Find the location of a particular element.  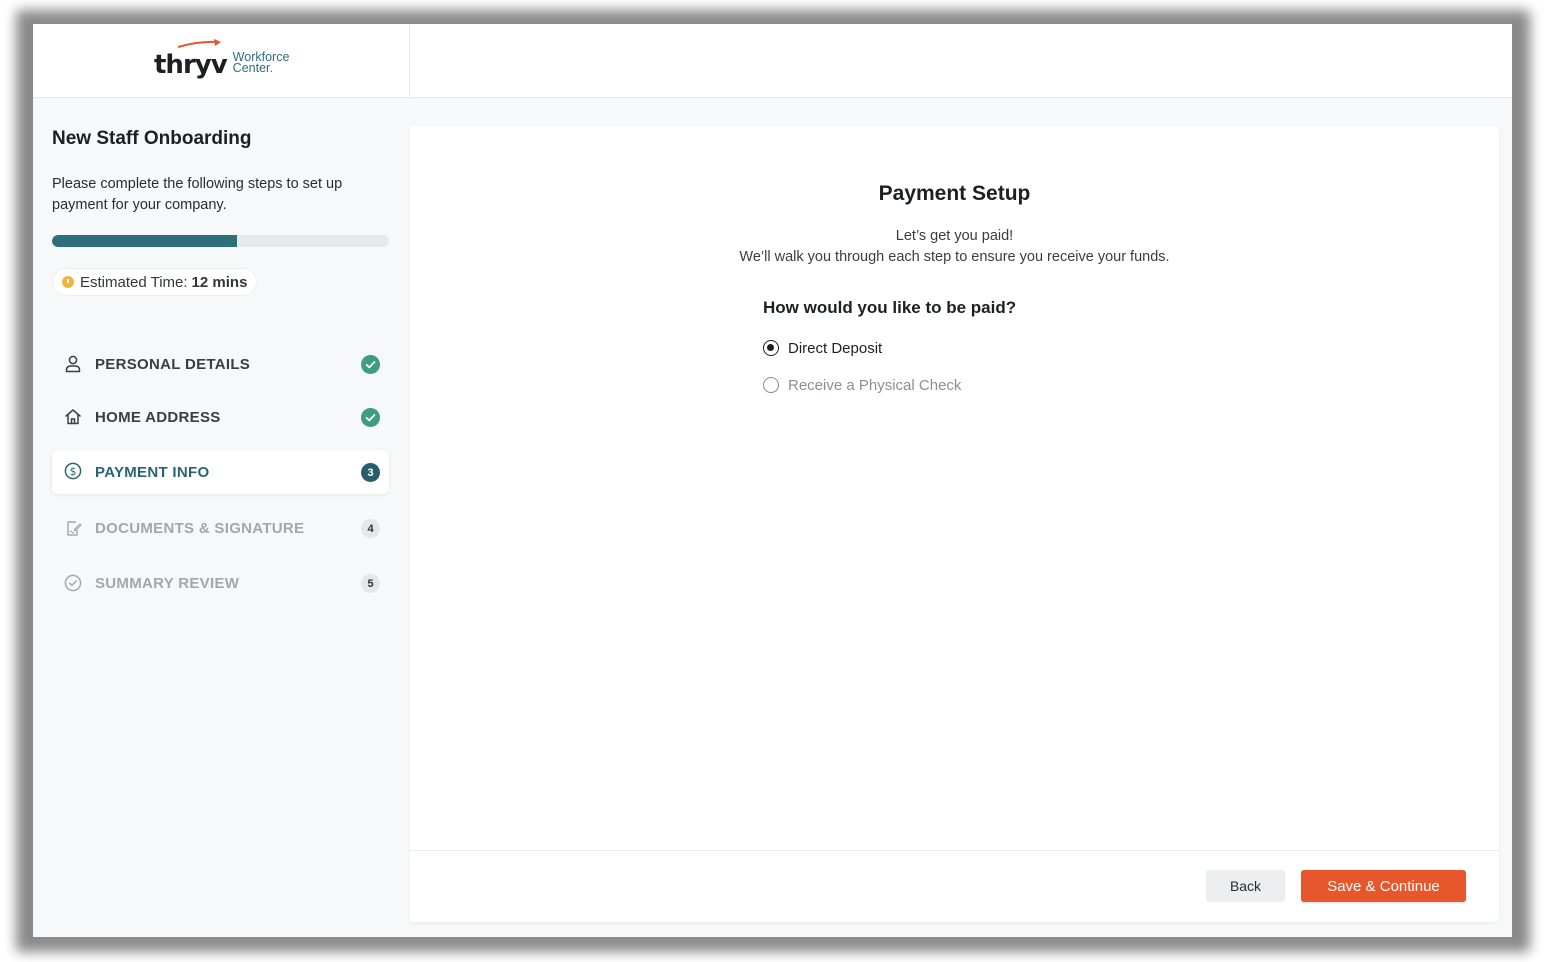

step-label: HOME ADDRESS is located at coordinates (158, 417).